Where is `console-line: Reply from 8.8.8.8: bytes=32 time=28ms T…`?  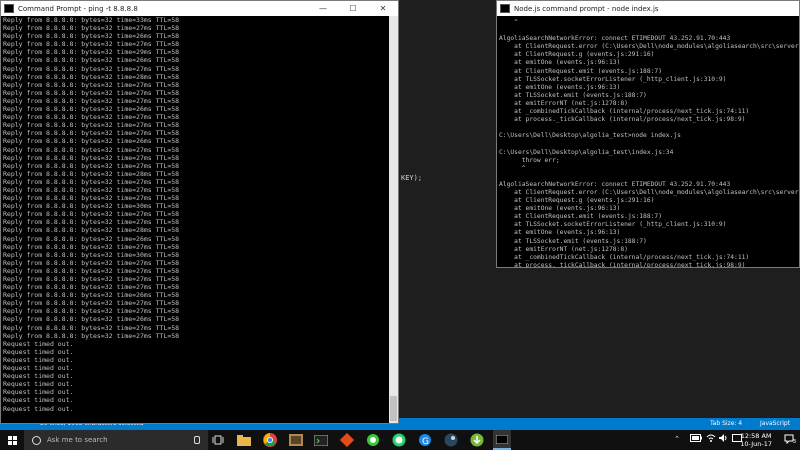
console-line: Reply from 8.8.8.8: bytes=32 time=28ms T… is located at coordinates (91, 230).